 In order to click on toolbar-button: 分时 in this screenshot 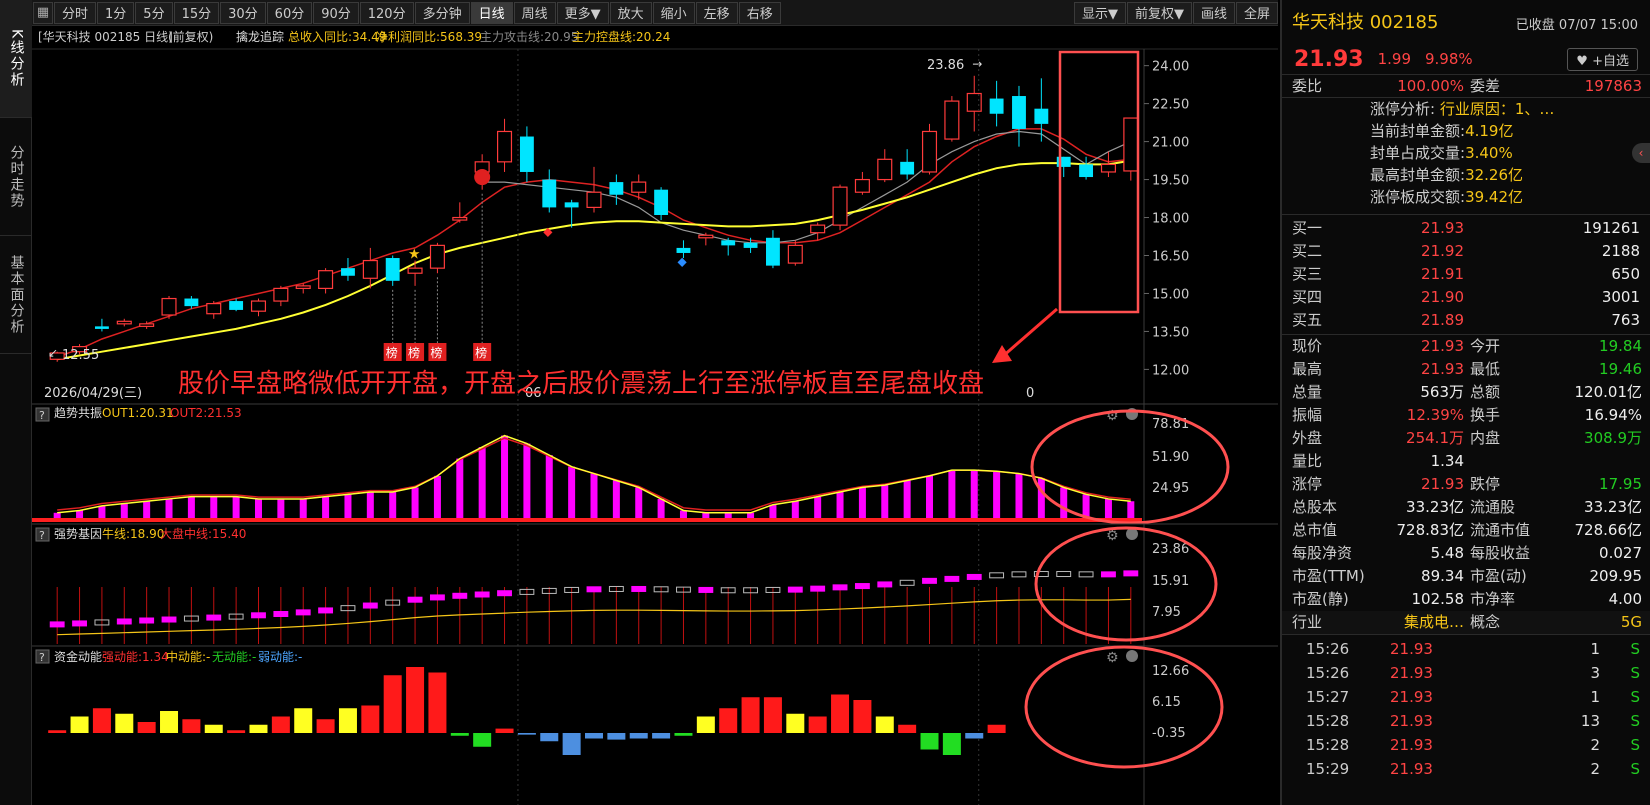, I will do `click(75, 12)`.